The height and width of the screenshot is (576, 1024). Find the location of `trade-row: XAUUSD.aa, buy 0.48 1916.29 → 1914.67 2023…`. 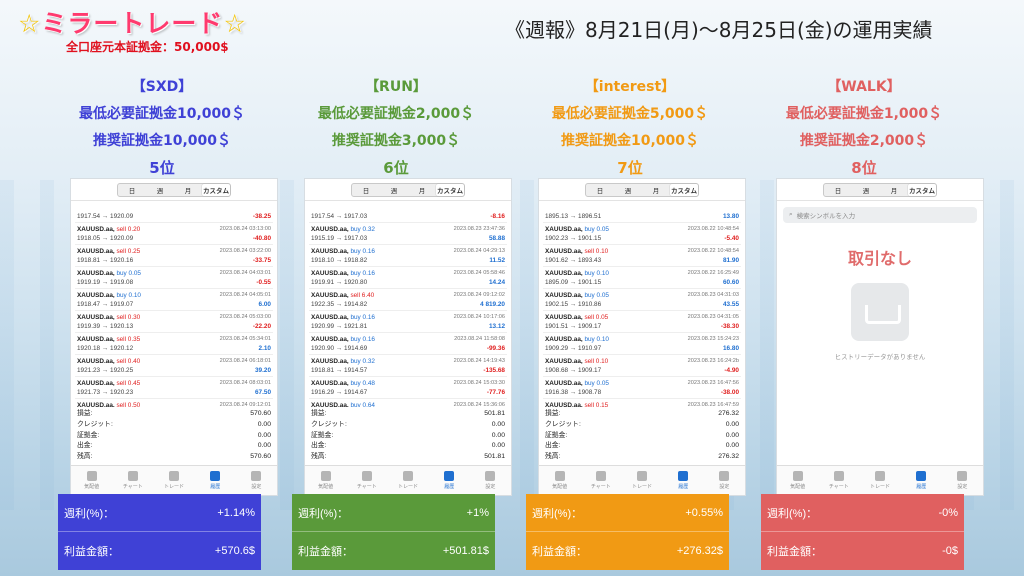

trade-row: XAUUSD.aa, buy 0.48 1916.29 → 1914.67 2023… is located at coordinates (408, 388).